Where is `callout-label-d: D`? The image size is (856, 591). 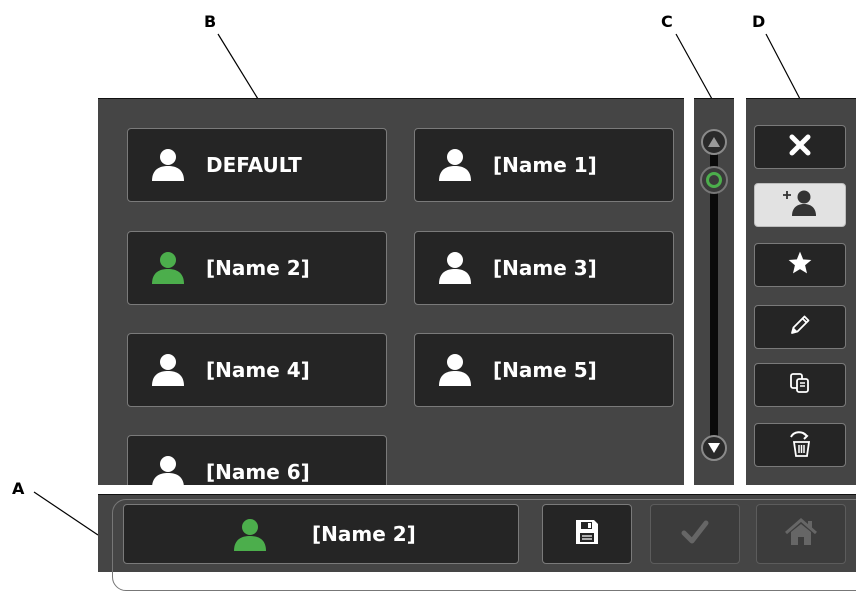 callout-label-d: D is located at coordinates (759, 21).